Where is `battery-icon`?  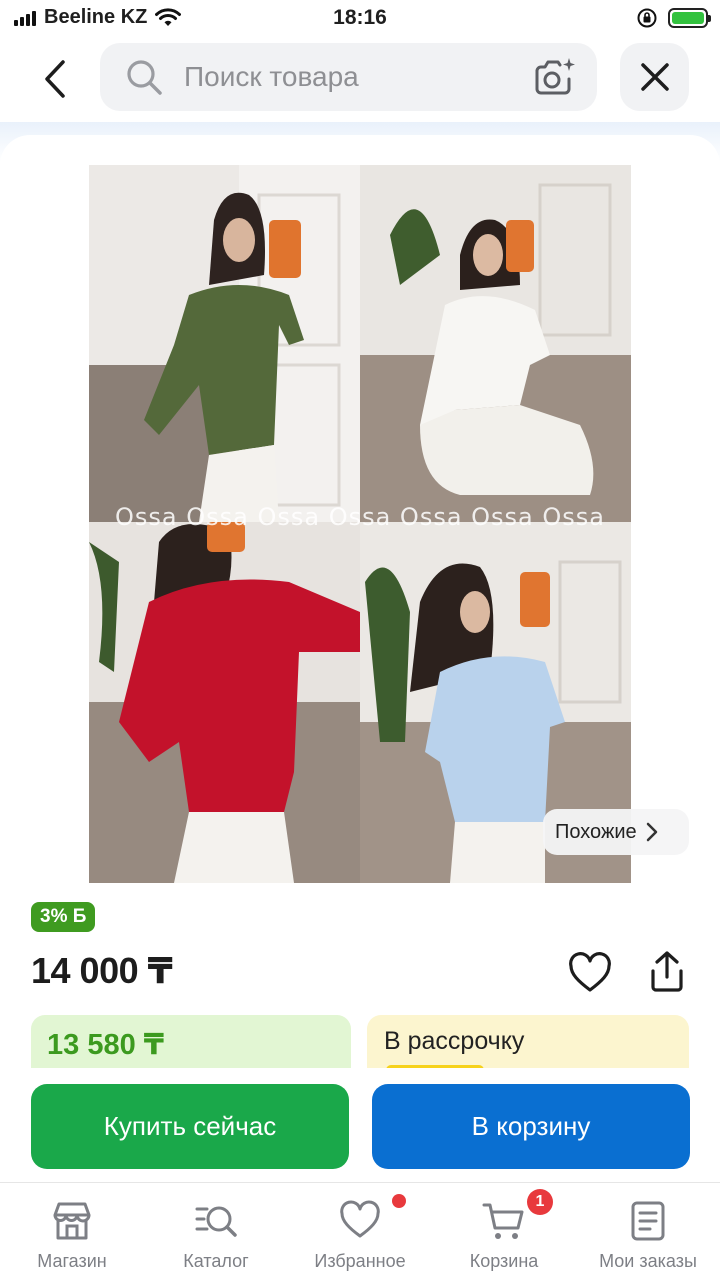
battery-icon is located at coordinates (689, 18).